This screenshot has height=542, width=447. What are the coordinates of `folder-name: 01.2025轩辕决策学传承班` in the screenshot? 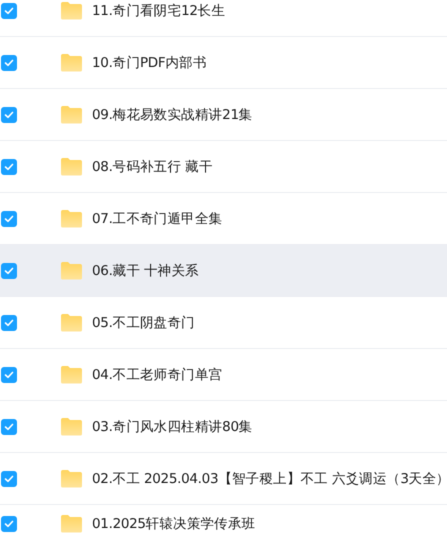 It's located at (174, 523).